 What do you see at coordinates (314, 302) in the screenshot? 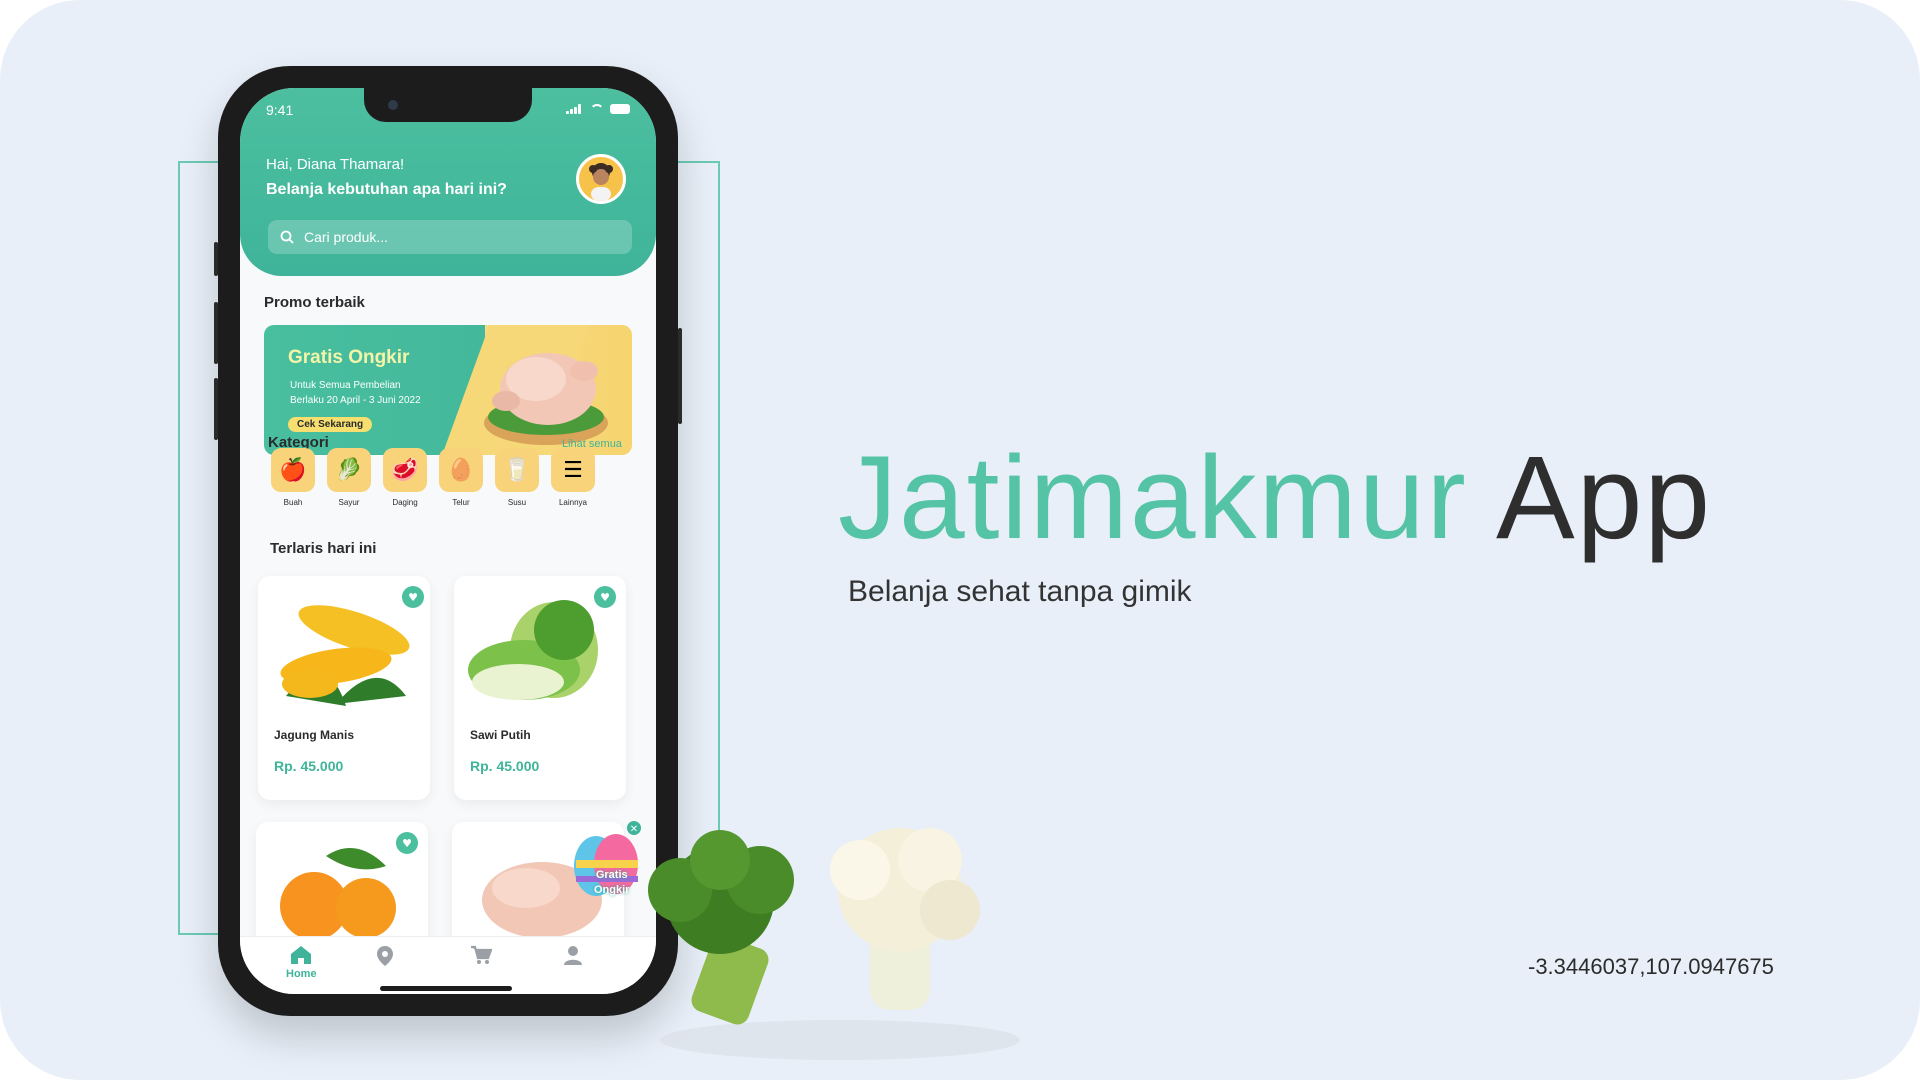
I see `promo-section-title: Promo terbaik` at bounding box center [314, 302].